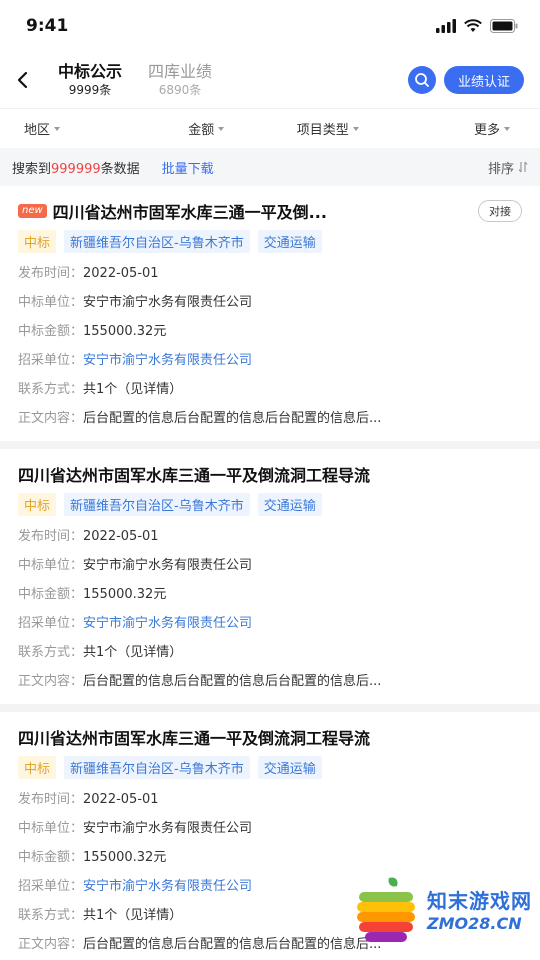  Describe the element at coordinates (270, 26) in the screenshot. I see `status-bar: 9:41` at that location.